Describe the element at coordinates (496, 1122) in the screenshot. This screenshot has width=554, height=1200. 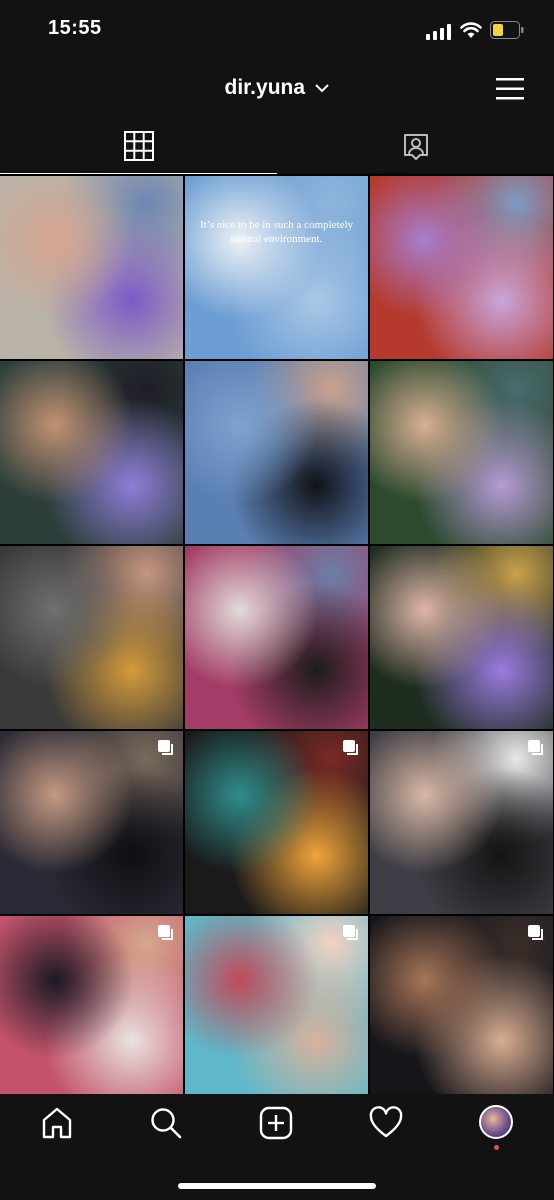
I see `profile-avatar` at that location.